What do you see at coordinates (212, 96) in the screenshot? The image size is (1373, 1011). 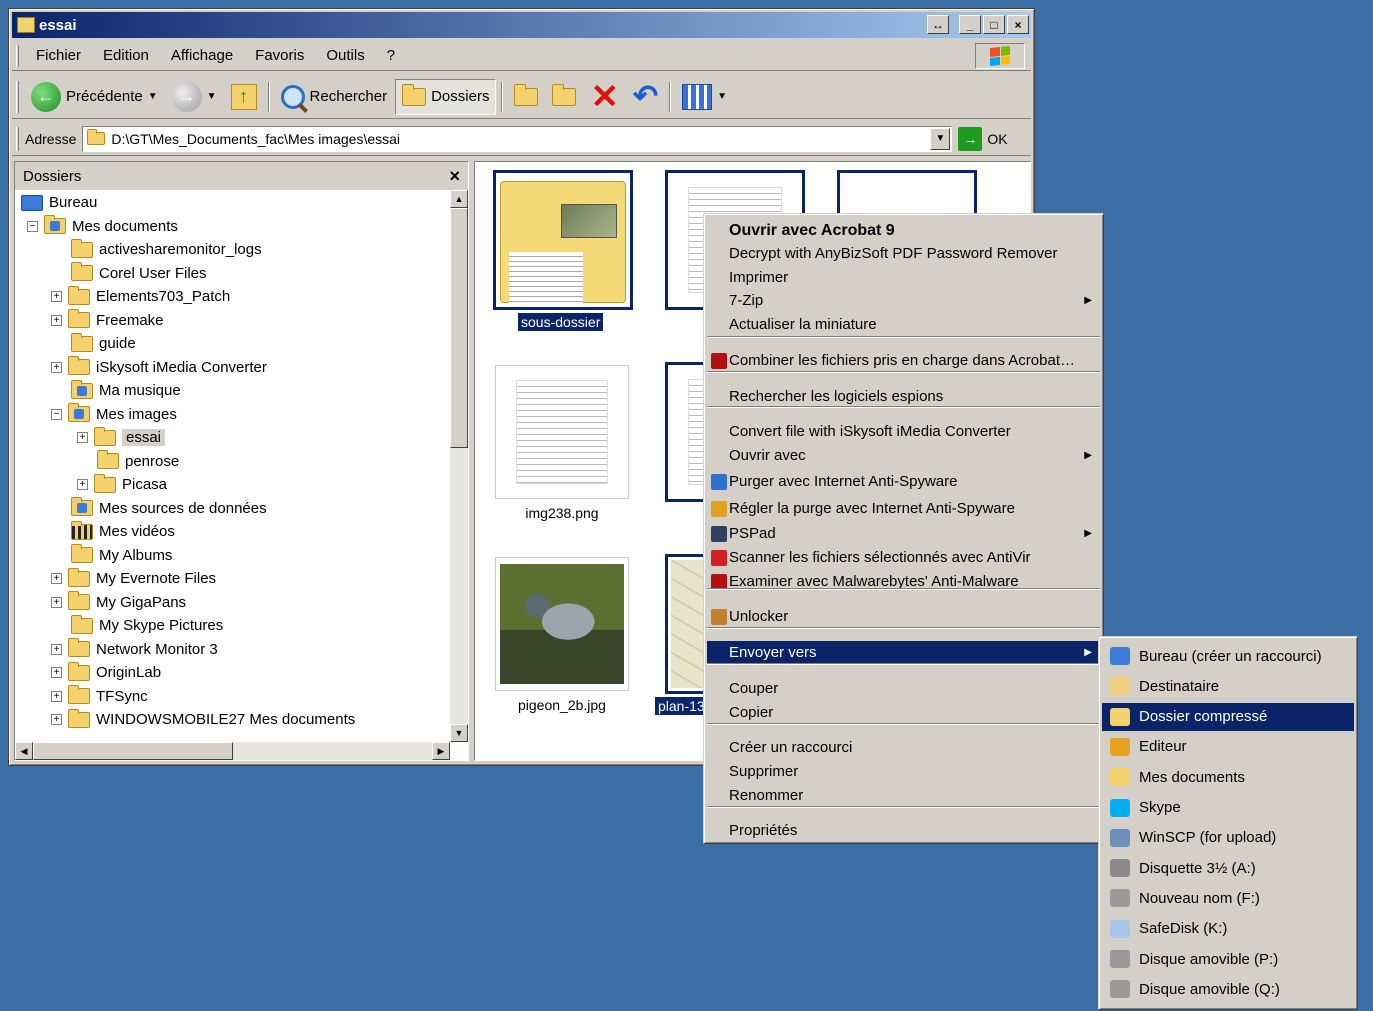 I see `forward-dropdown-icon: ▼` at bounding box center [212, 96].